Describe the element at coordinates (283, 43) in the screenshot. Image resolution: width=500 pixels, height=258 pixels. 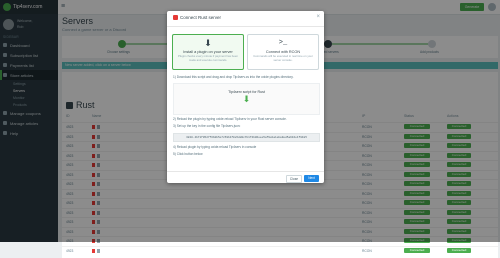
I see `terminal-icon: >_` at that location.